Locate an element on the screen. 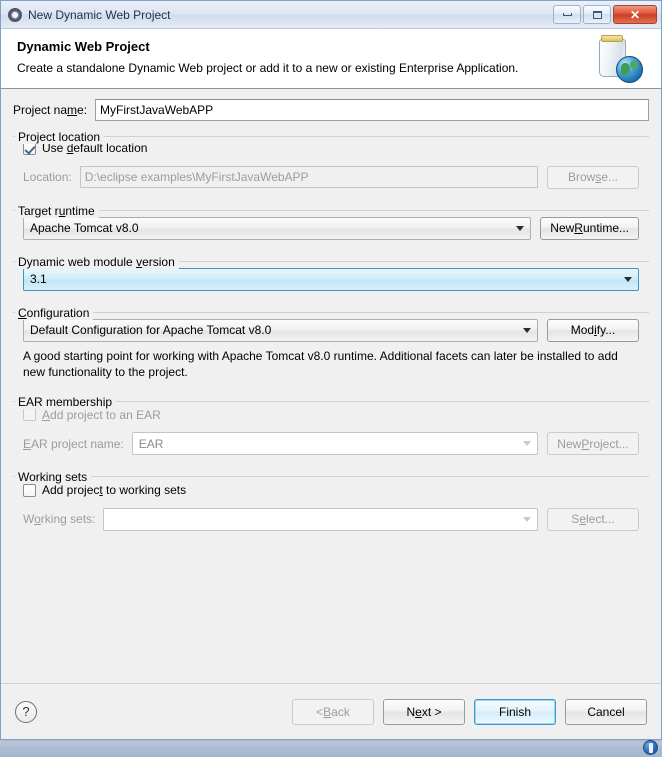 Image resolution: width=662 pixels, height=757 pixels. windows-taskbar is located at coordinates (331, 747).